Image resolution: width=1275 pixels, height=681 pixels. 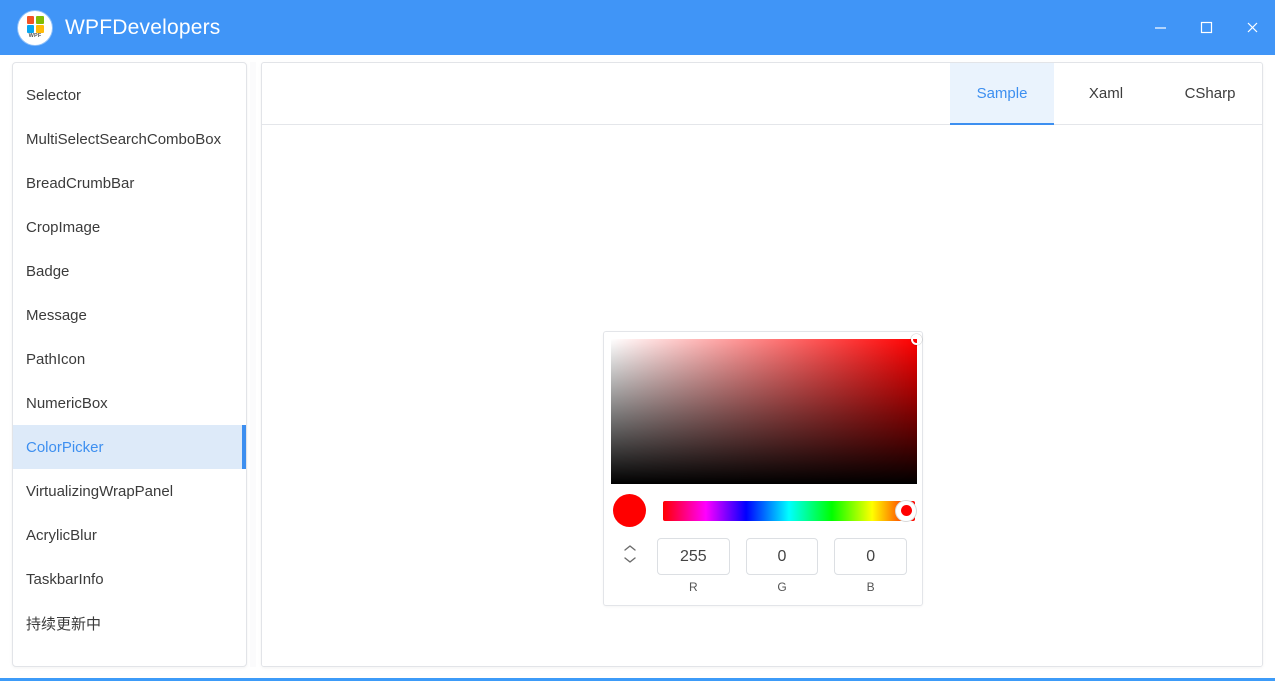 What do you see at coordinates (48, 271) in the screenshot?
I see `sidebar-item-label: Badge` at bounding box center [48, 271].